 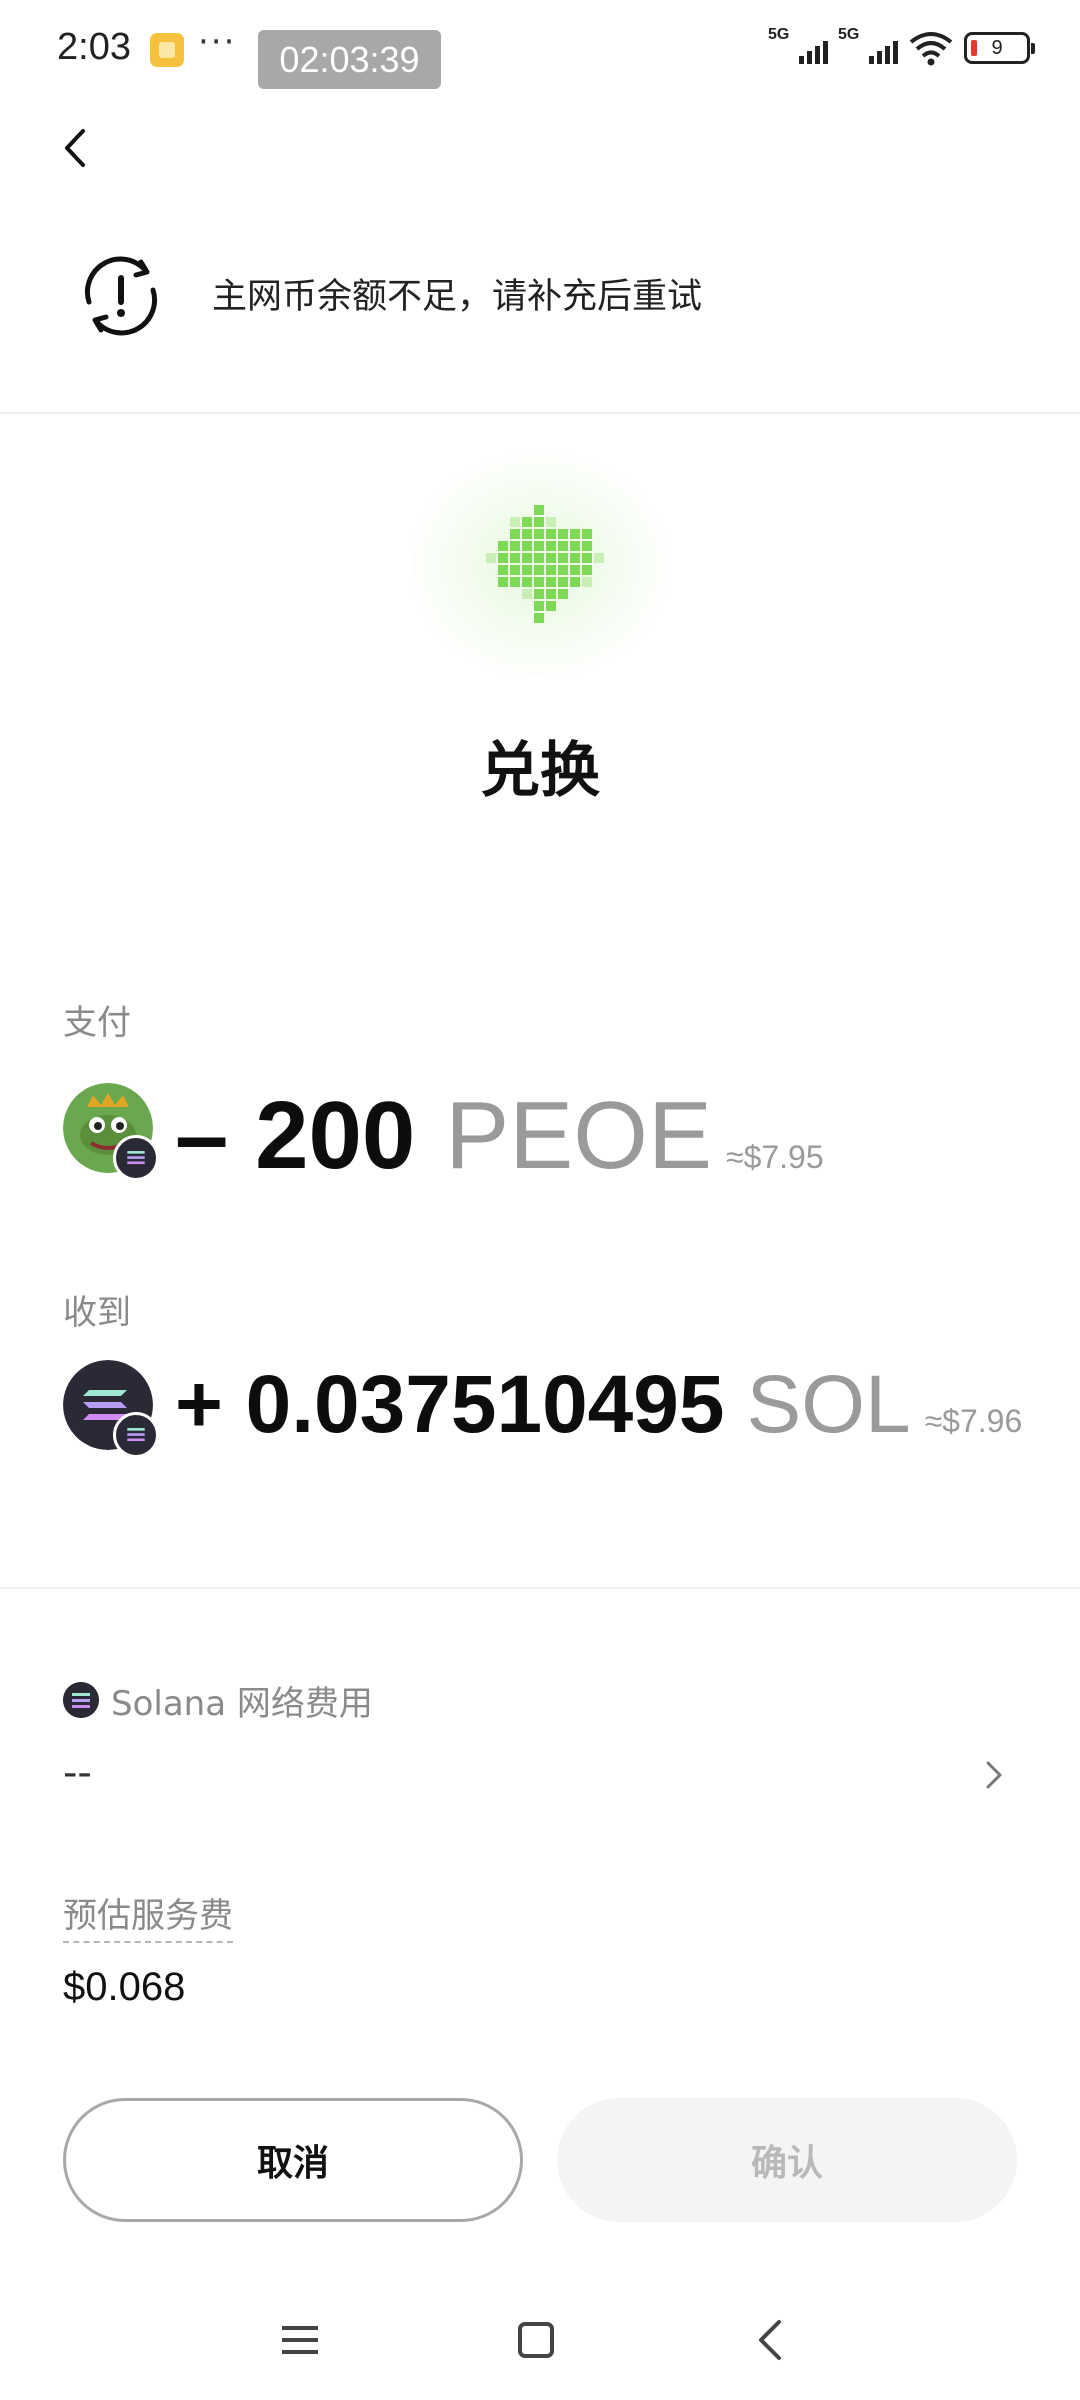 I want to click on menu-icon, so click(x=300, y=2340).